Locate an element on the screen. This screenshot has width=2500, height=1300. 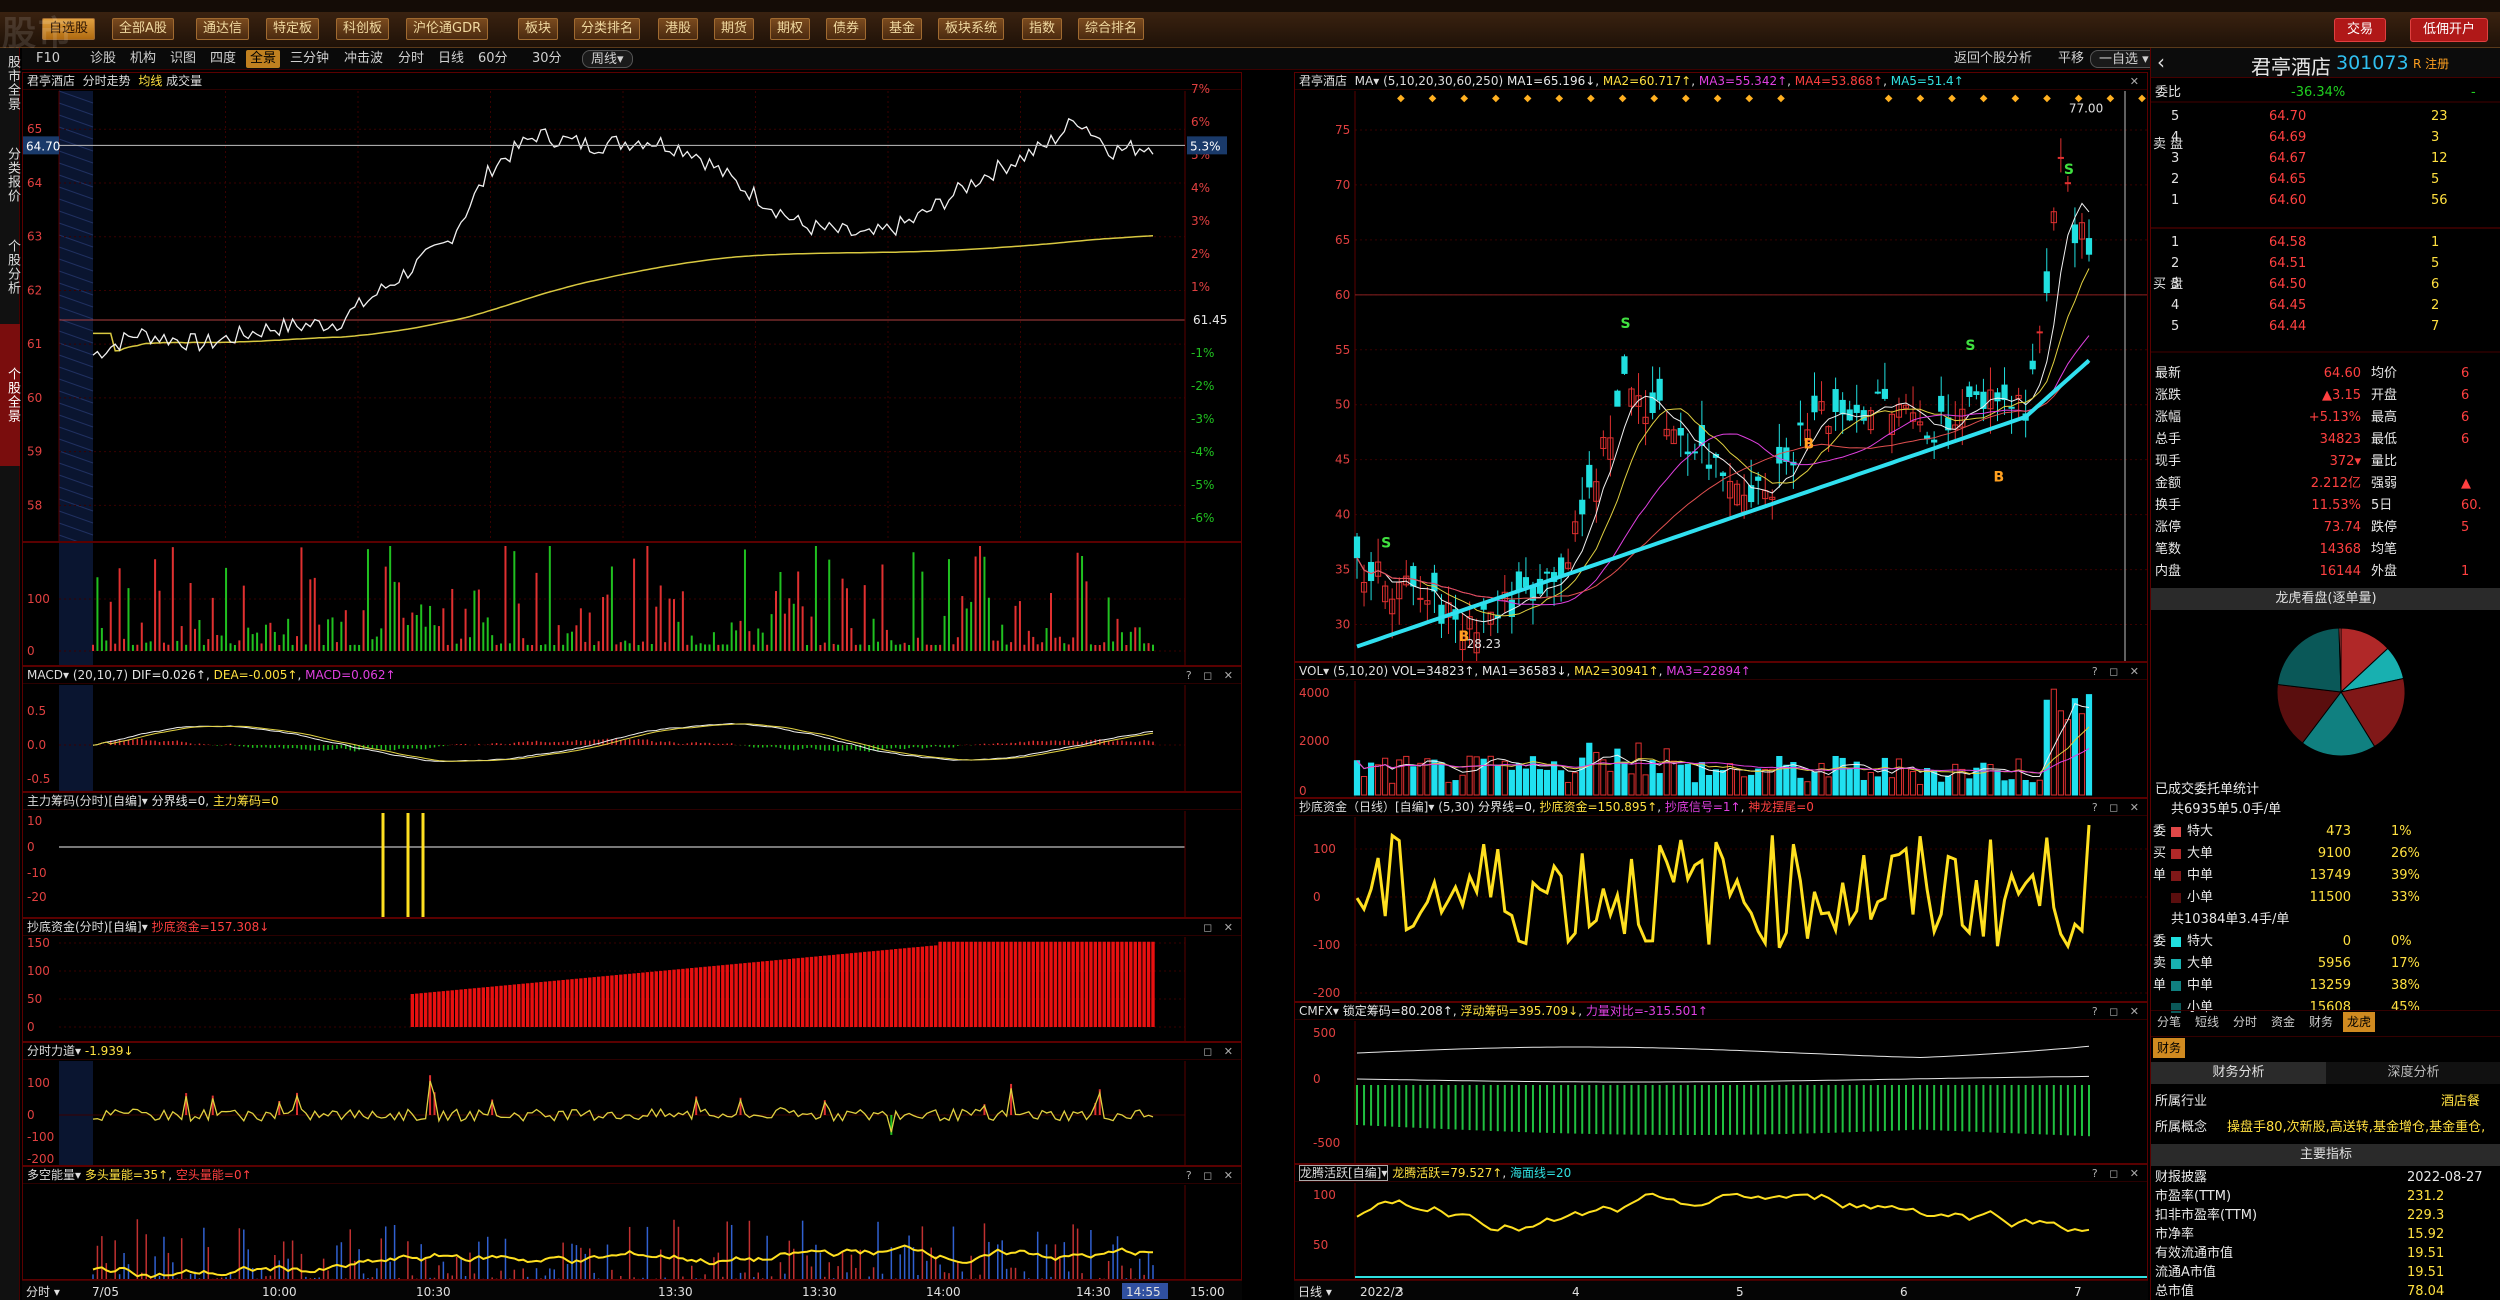
toolbar-button-8: 港股 is located at coordinates (678, 29).